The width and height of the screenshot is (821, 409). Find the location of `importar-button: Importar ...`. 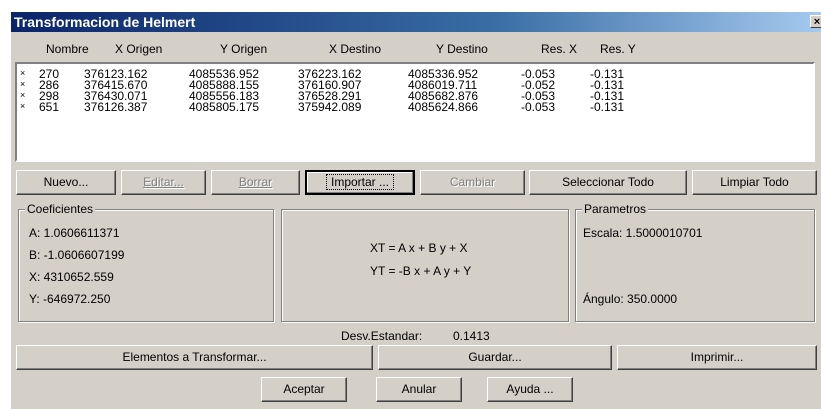

importar-button: Importar ... is located at coordinates (360, 182).